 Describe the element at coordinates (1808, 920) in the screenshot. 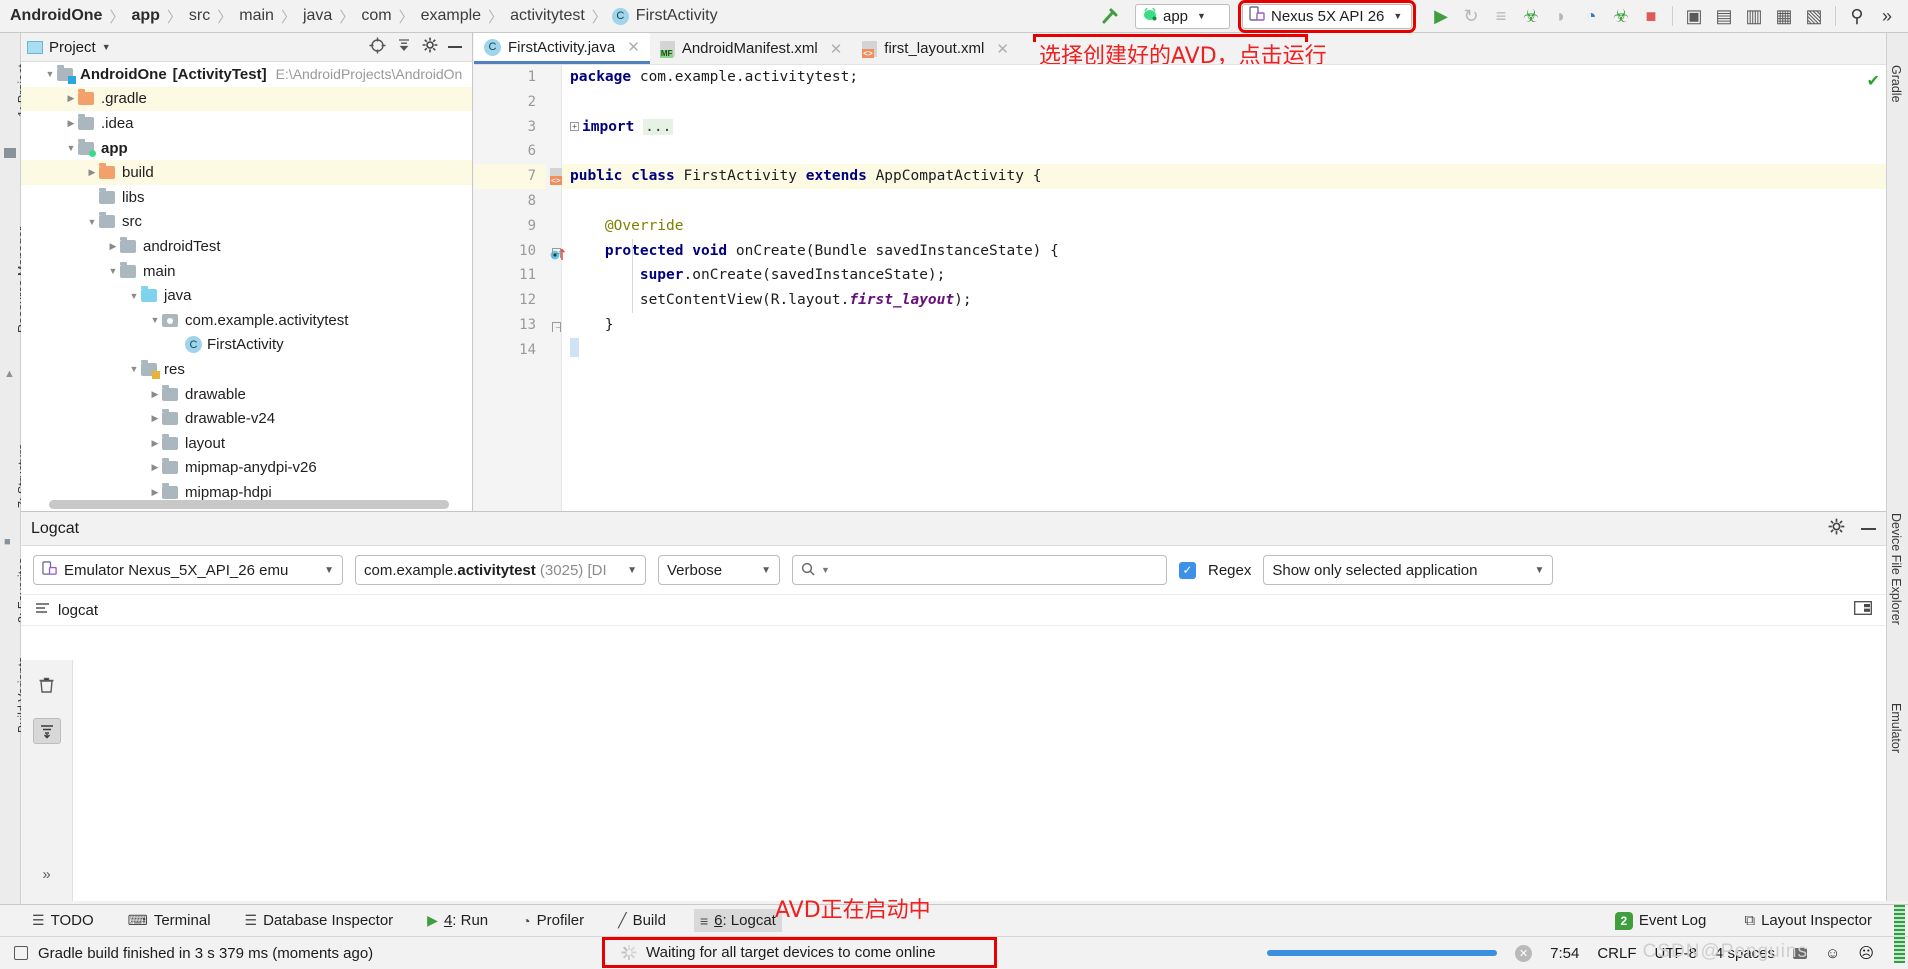

I see `tool-window-layout-inspector: ⧉ Layout Inspector` at that location.